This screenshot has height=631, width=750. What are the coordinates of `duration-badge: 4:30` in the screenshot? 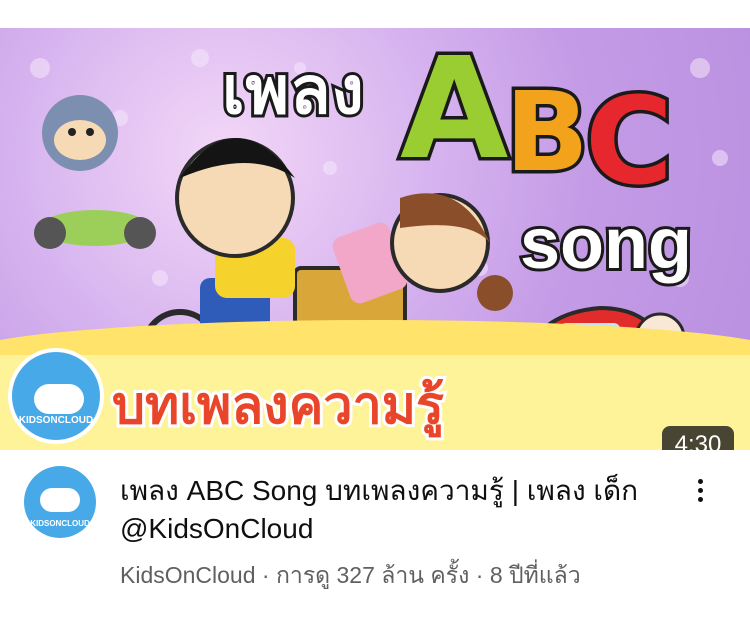 It's located at (698, 438).